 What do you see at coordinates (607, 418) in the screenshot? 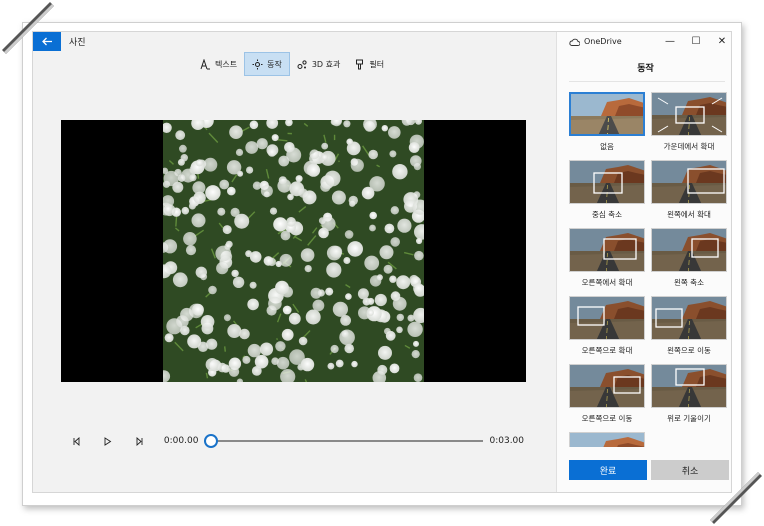
I see `motion-option-label: 오른쪽으로 이동` at bounding box center [607, 418].